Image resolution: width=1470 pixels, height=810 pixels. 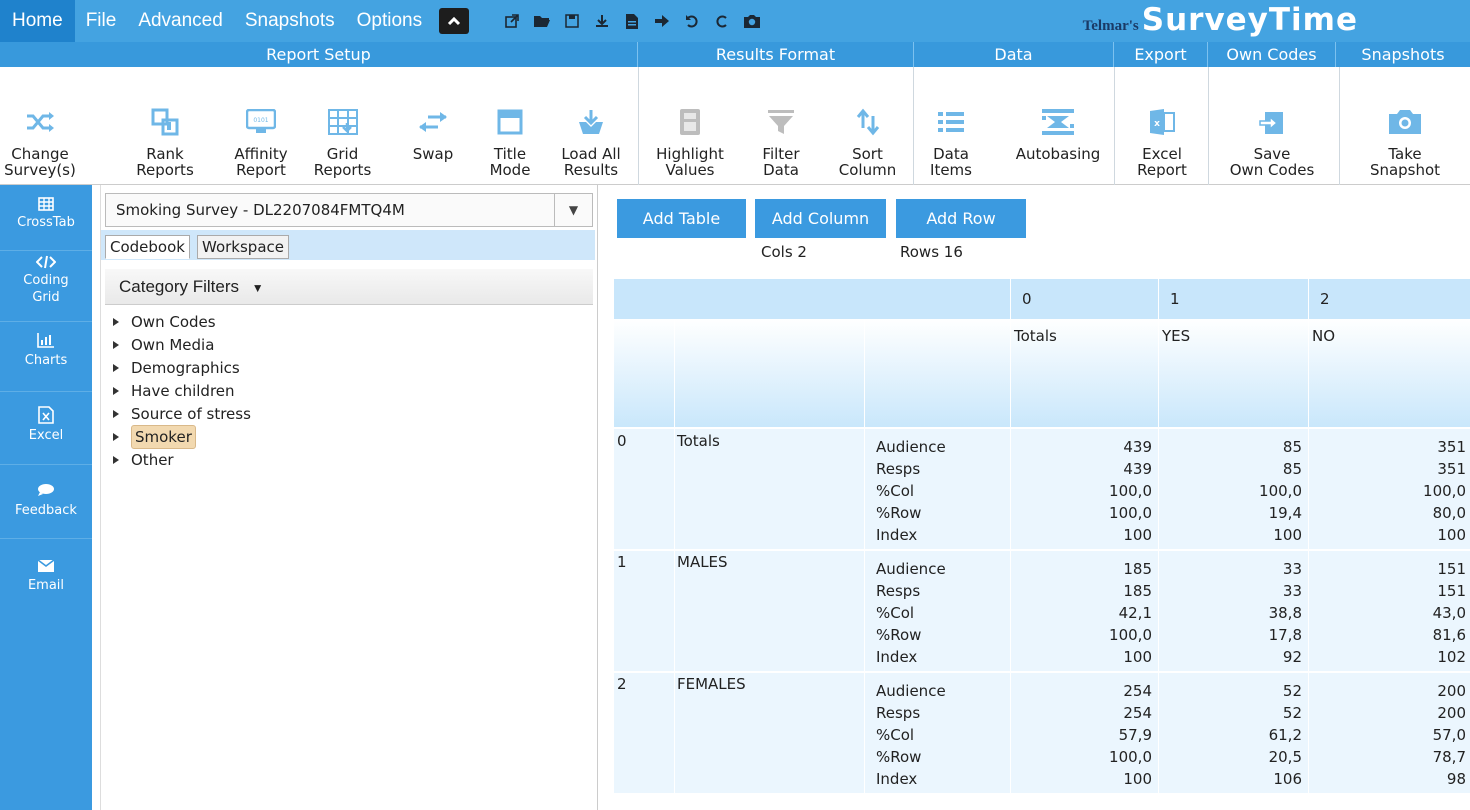 What do you see at coordinates (898, 591) in the screenshot?
I see `stat-label: Resps` at bounding box center [898, 591].